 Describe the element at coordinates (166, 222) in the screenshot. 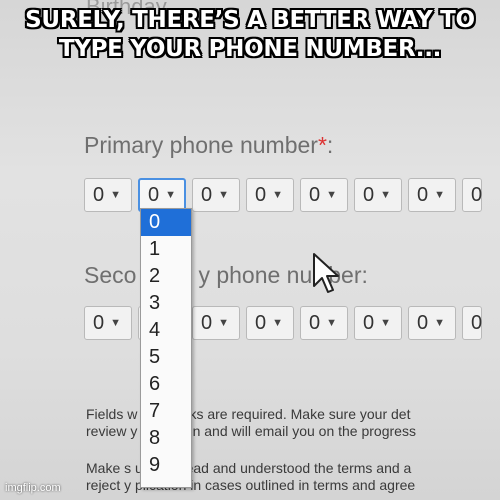

I see `dropdown-option: 0` at that location.